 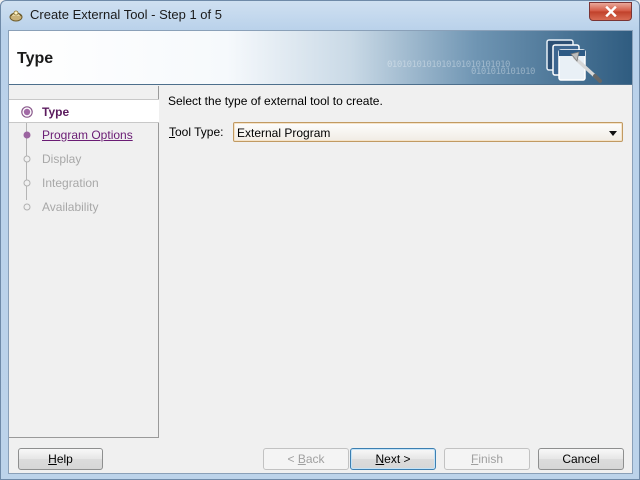 I want to click on back-prefix: <, so click(x=292, y=459).